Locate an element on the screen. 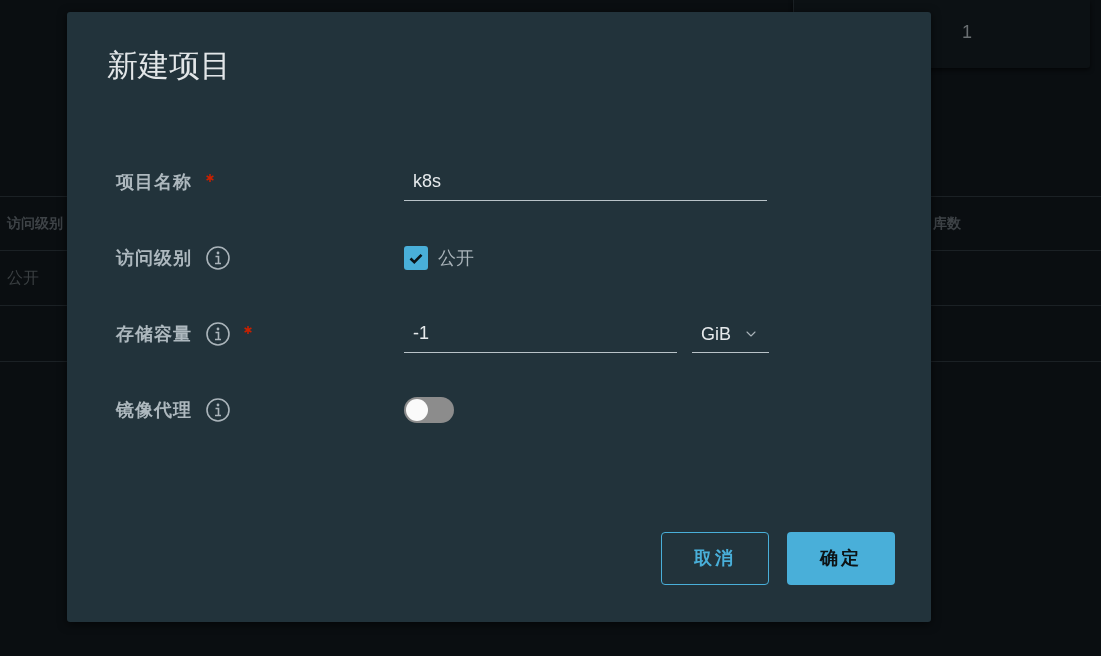 Image resolution: width=1101 pixels, height=656 pixels. field-label: 项目名称 is located at coordinates (154, 182).